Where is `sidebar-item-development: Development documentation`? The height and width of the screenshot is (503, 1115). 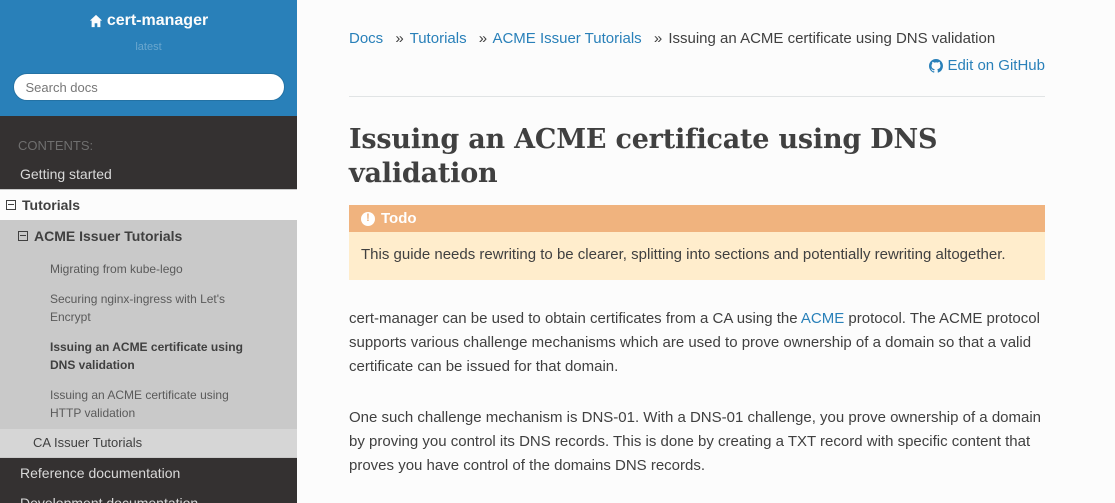 sidebar-item-development: Development documentation is located at coordinates (148, 495).